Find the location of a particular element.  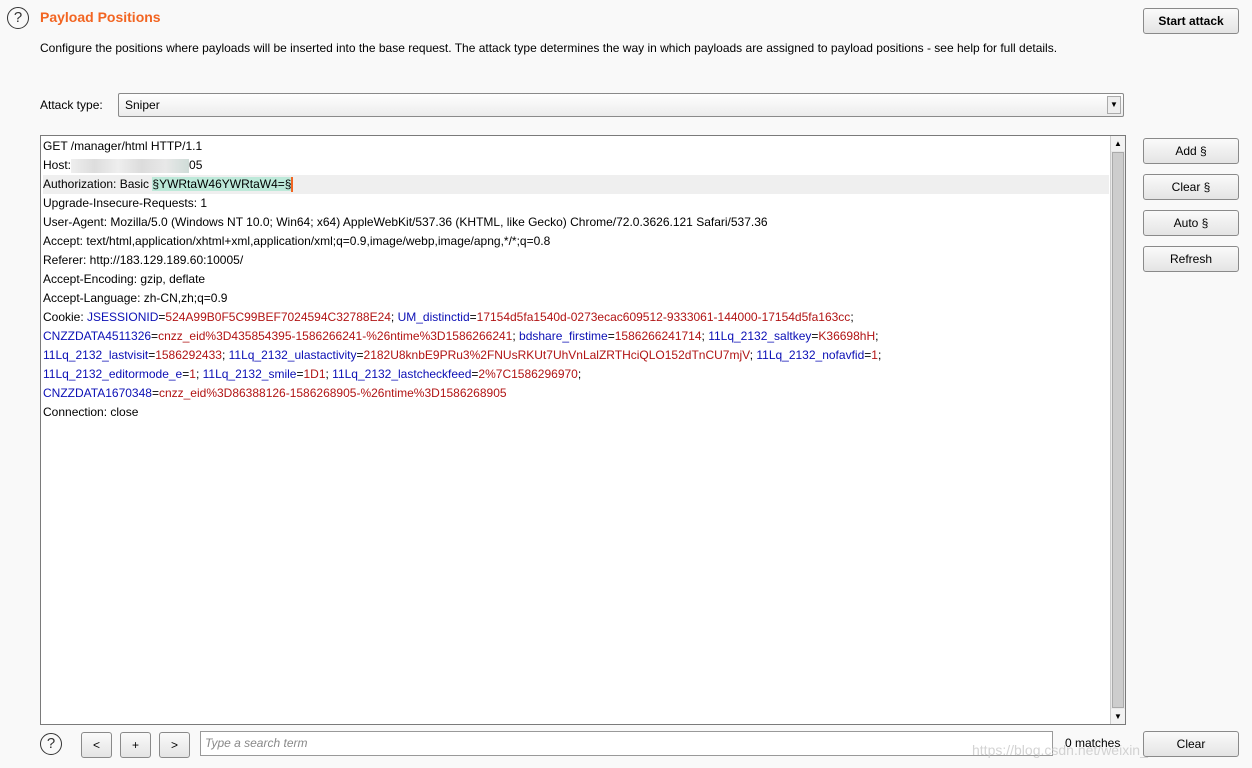

request-line: Referer: http://183.129.189.60:10005/ is located at coordinates (576, 260).